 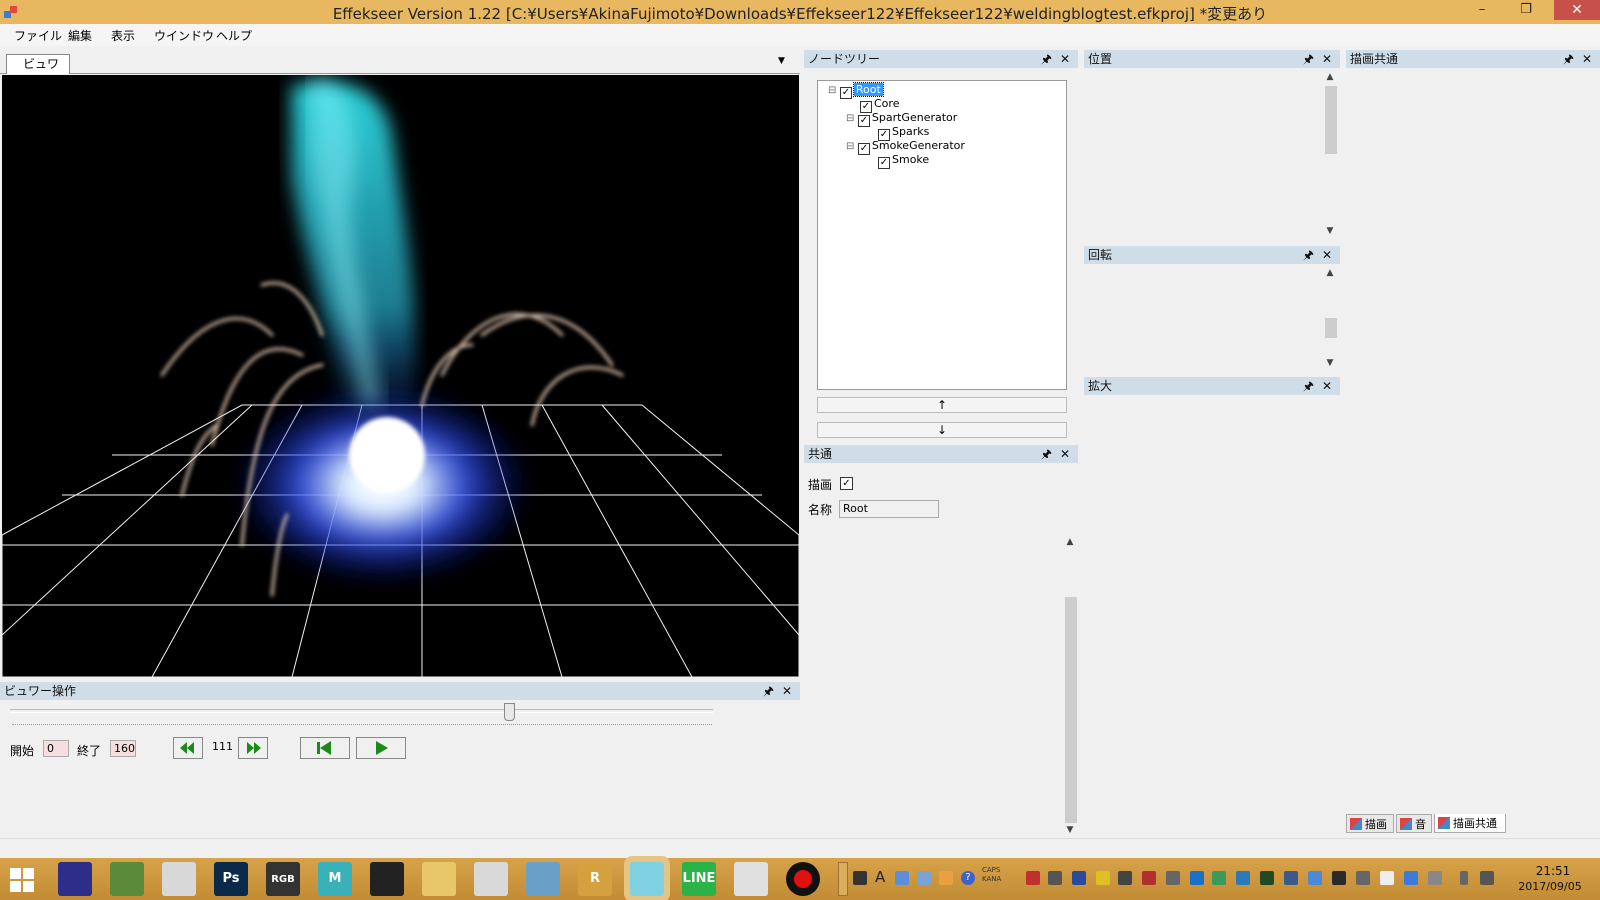 What do you see at coordinates (1553, 871) in the screenshot?
I see `clock-time: 21:51` at bounding box center [1553, 871].